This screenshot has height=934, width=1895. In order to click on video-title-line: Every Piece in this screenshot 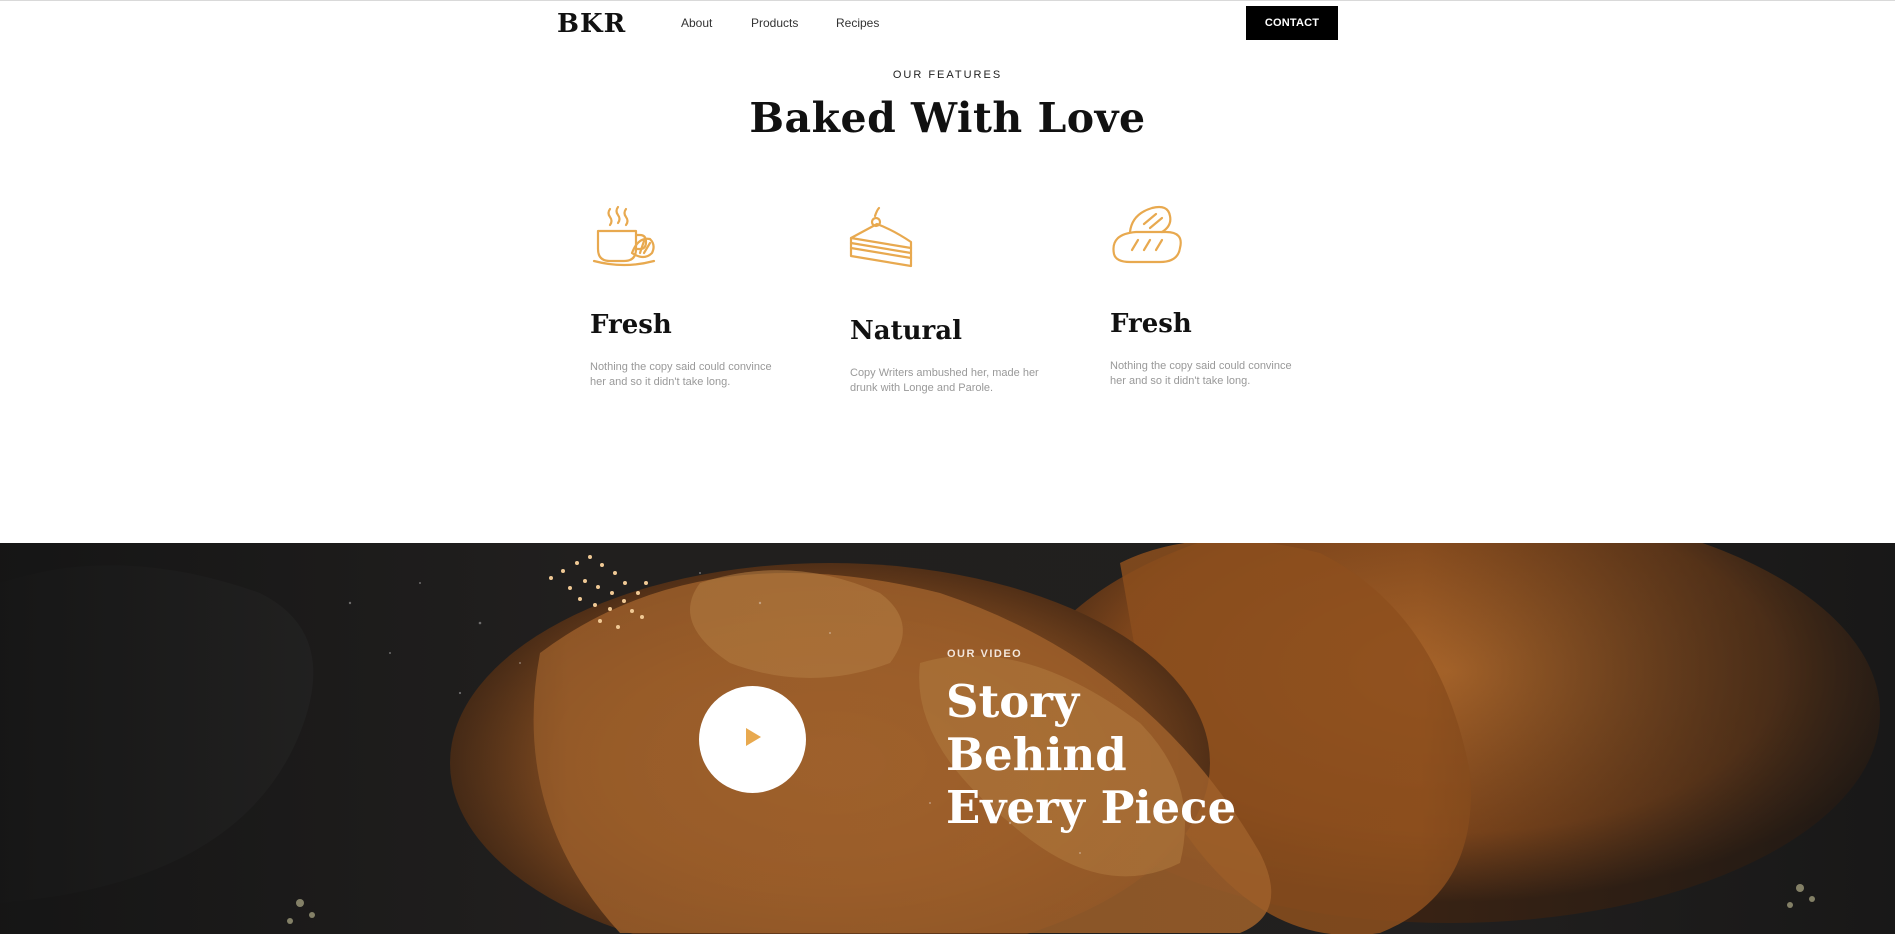, I will do `click(1091, 807)`.